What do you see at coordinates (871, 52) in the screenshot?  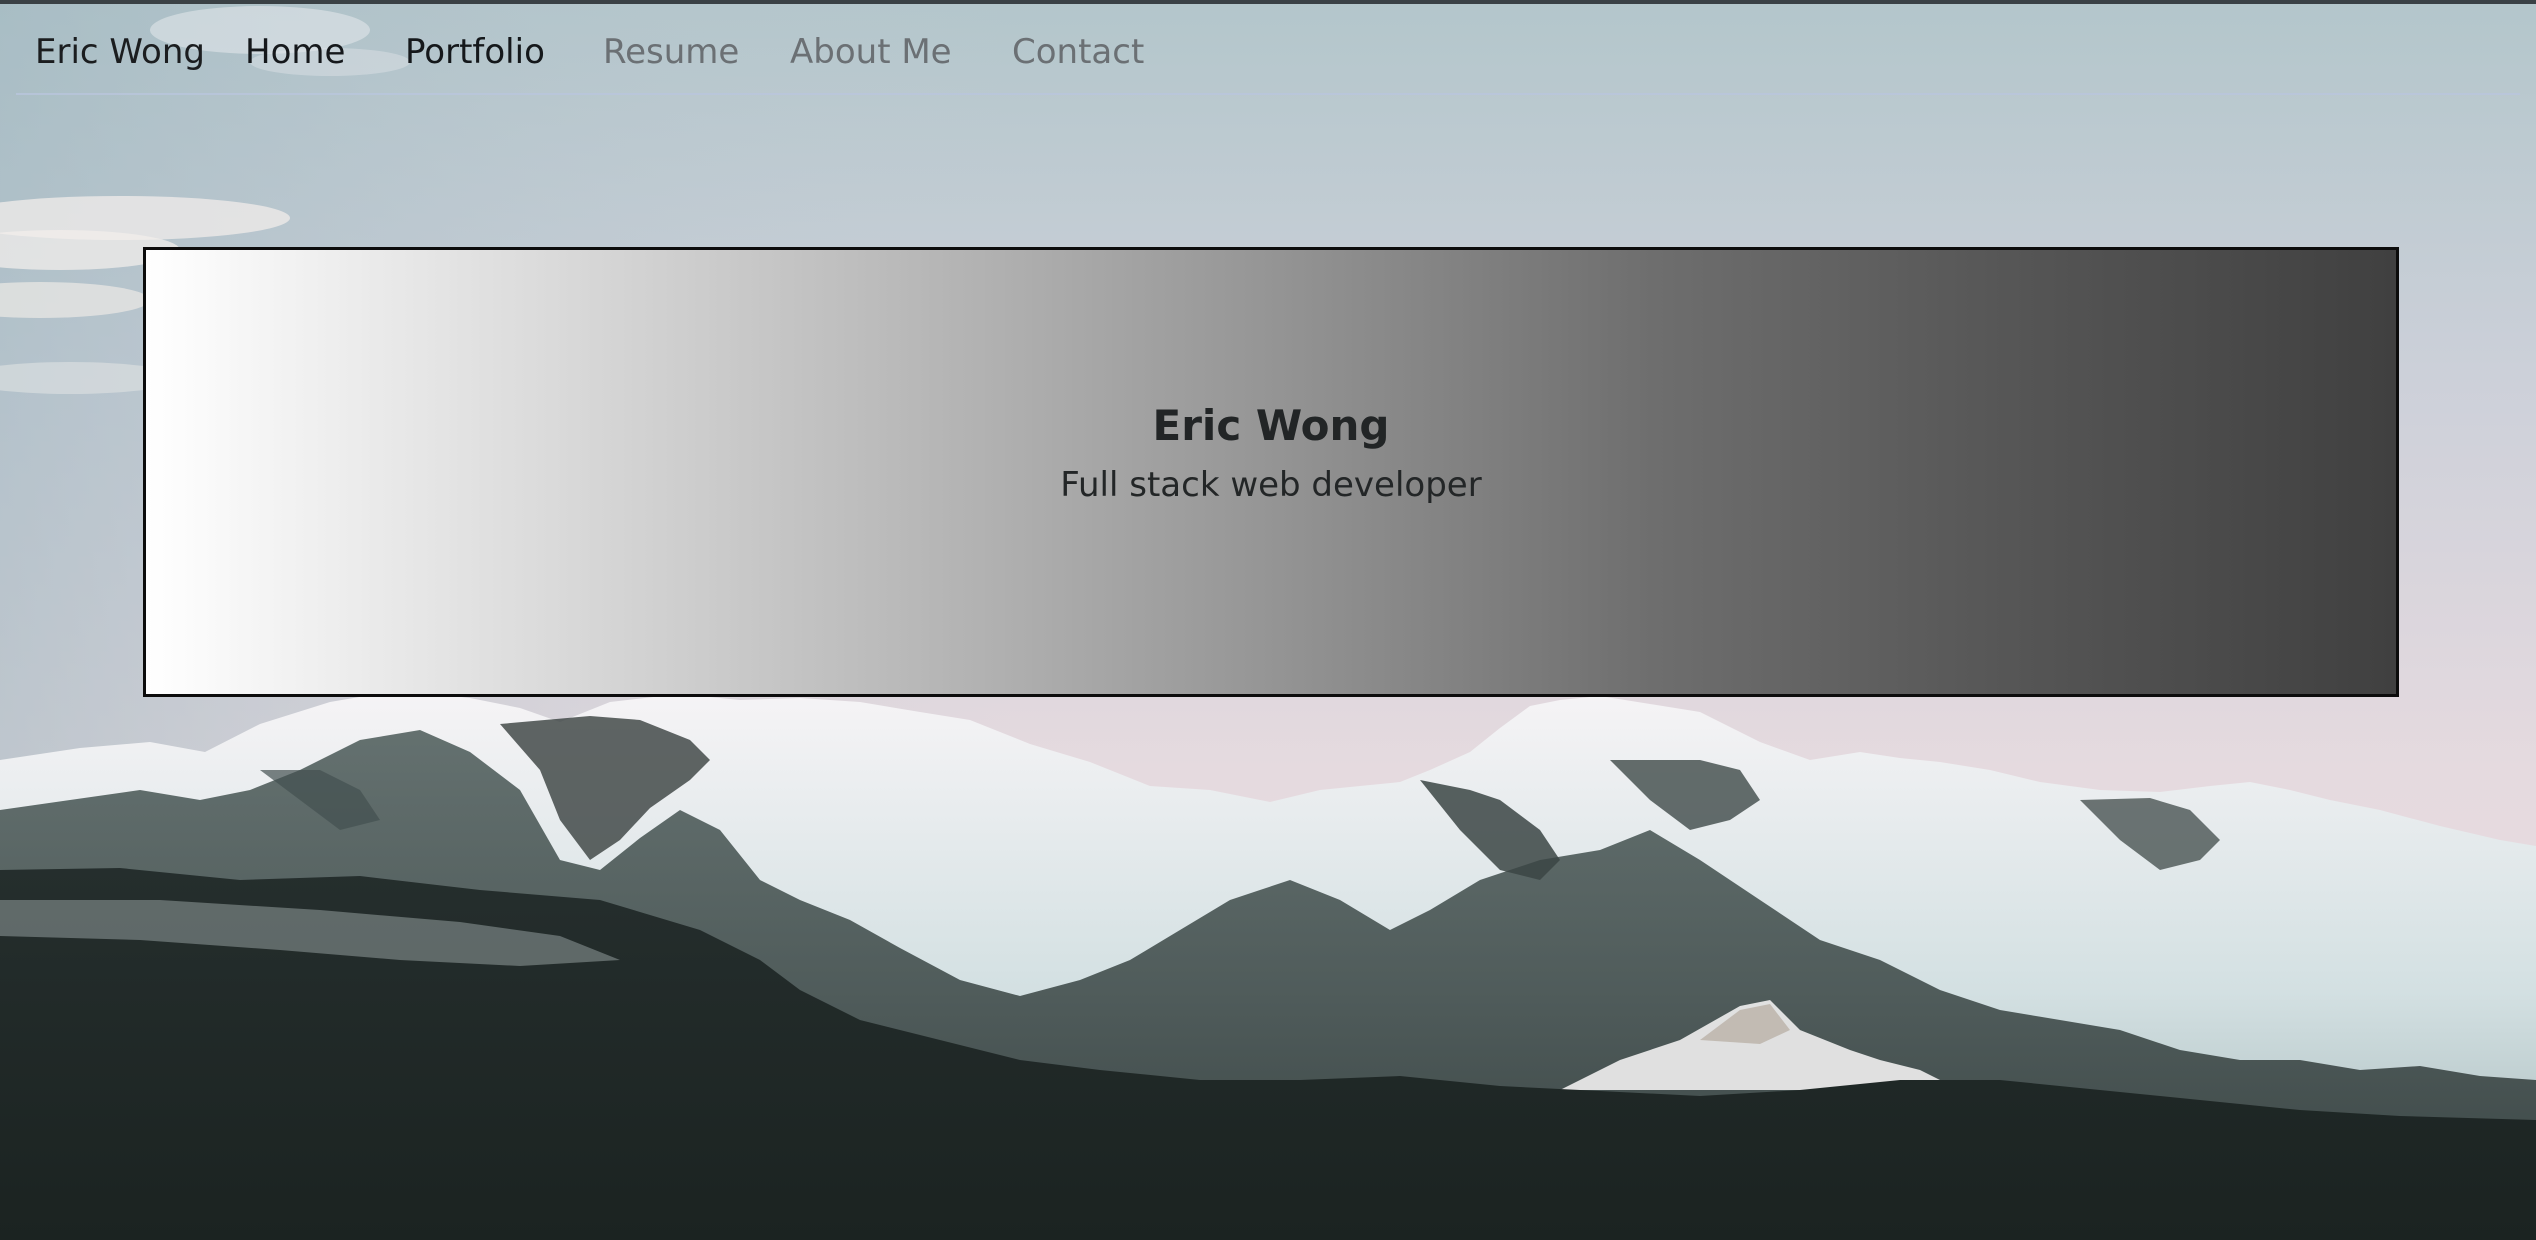 I see `nav-link-about-me: About Me` at bounding box center [871, 52].